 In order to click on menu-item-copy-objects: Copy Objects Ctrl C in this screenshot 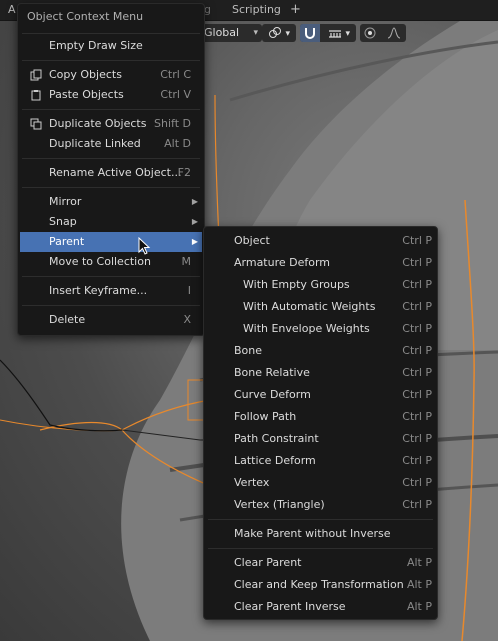, I will do `click(111, 75)`.